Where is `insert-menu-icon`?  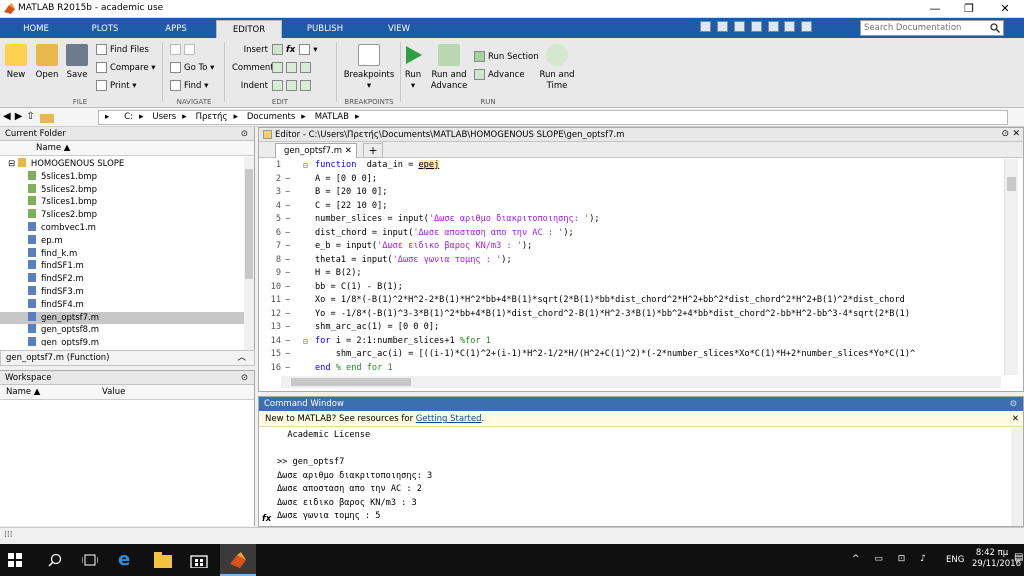 insert-menu-icon is located at coordinates (305, 49).